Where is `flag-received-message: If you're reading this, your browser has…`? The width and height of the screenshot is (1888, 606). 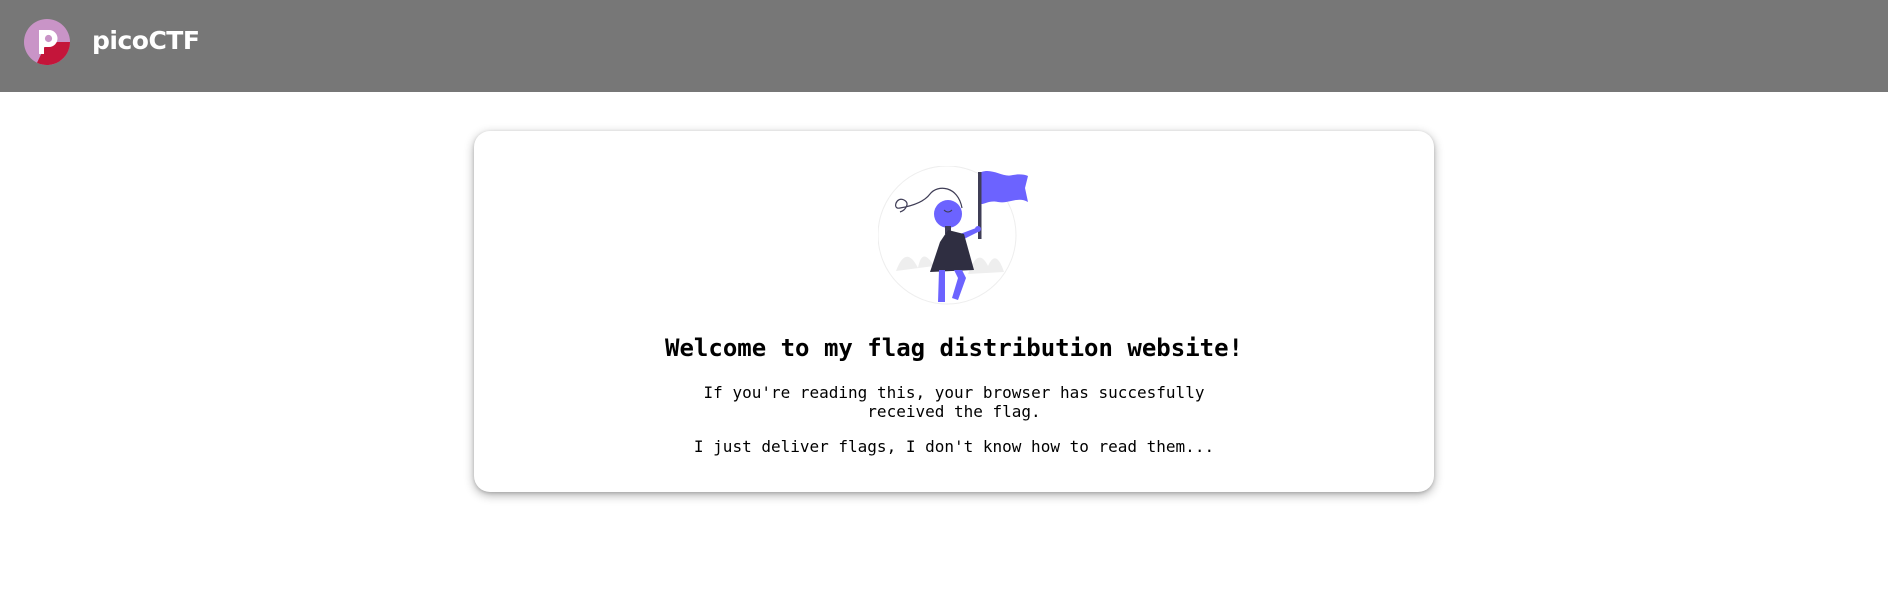
flag-received-message: If you're reading this, your browser has… is located at coordinates (954, 402).